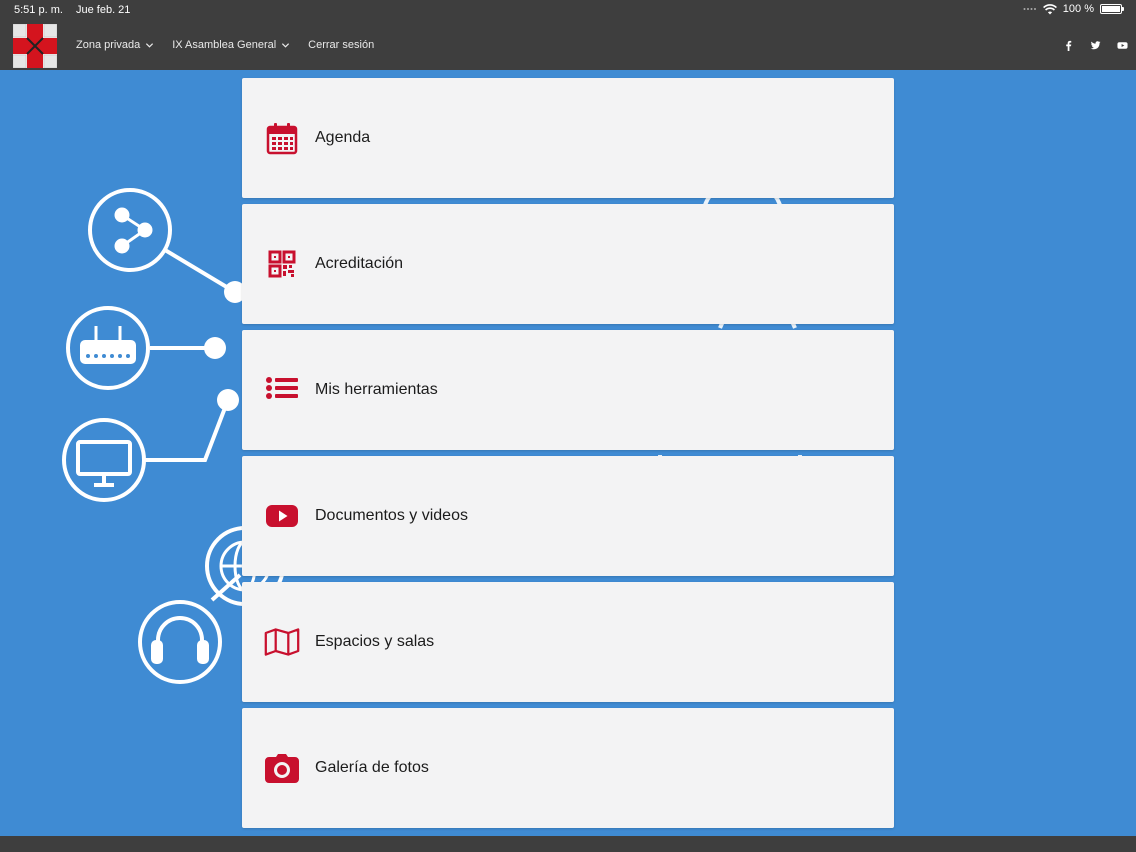 The width and height of the screenshot is (1136, 852). I want to click on nav-item-label: Cerrar sesión, so click(341, 45).